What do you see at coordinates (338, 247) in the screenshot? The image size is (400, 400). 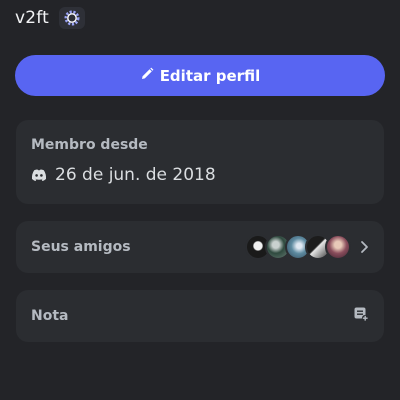 I see `avatar` at bounding box center [338, 247].